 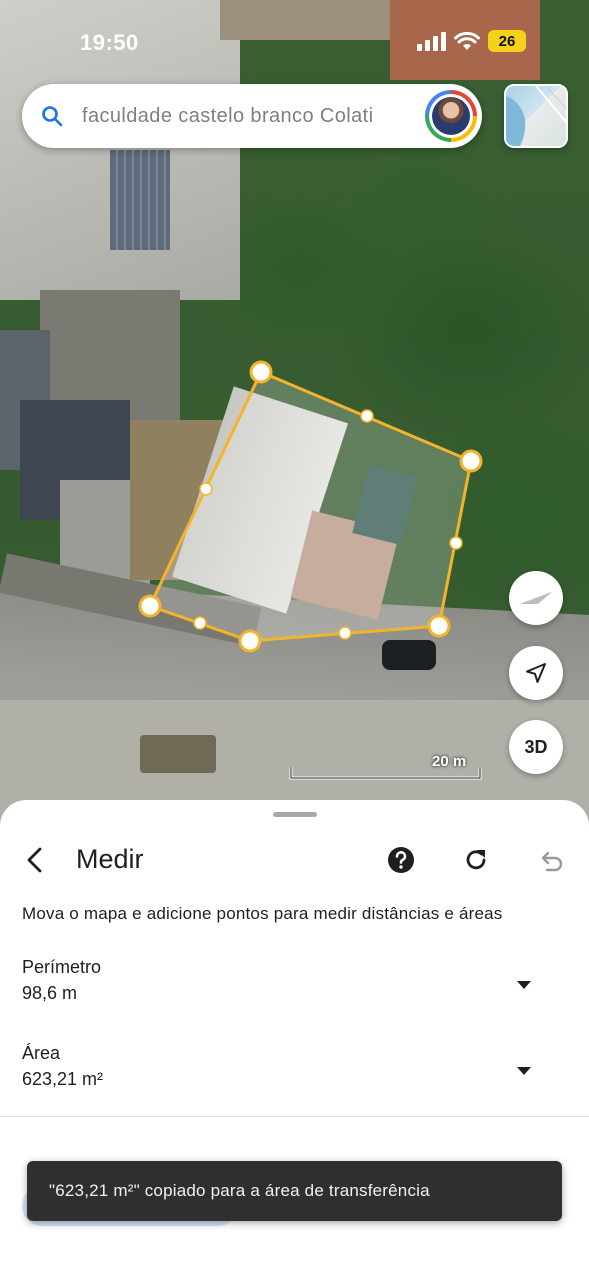 I want to click on refresh-icon, so click(x=476, y=860).